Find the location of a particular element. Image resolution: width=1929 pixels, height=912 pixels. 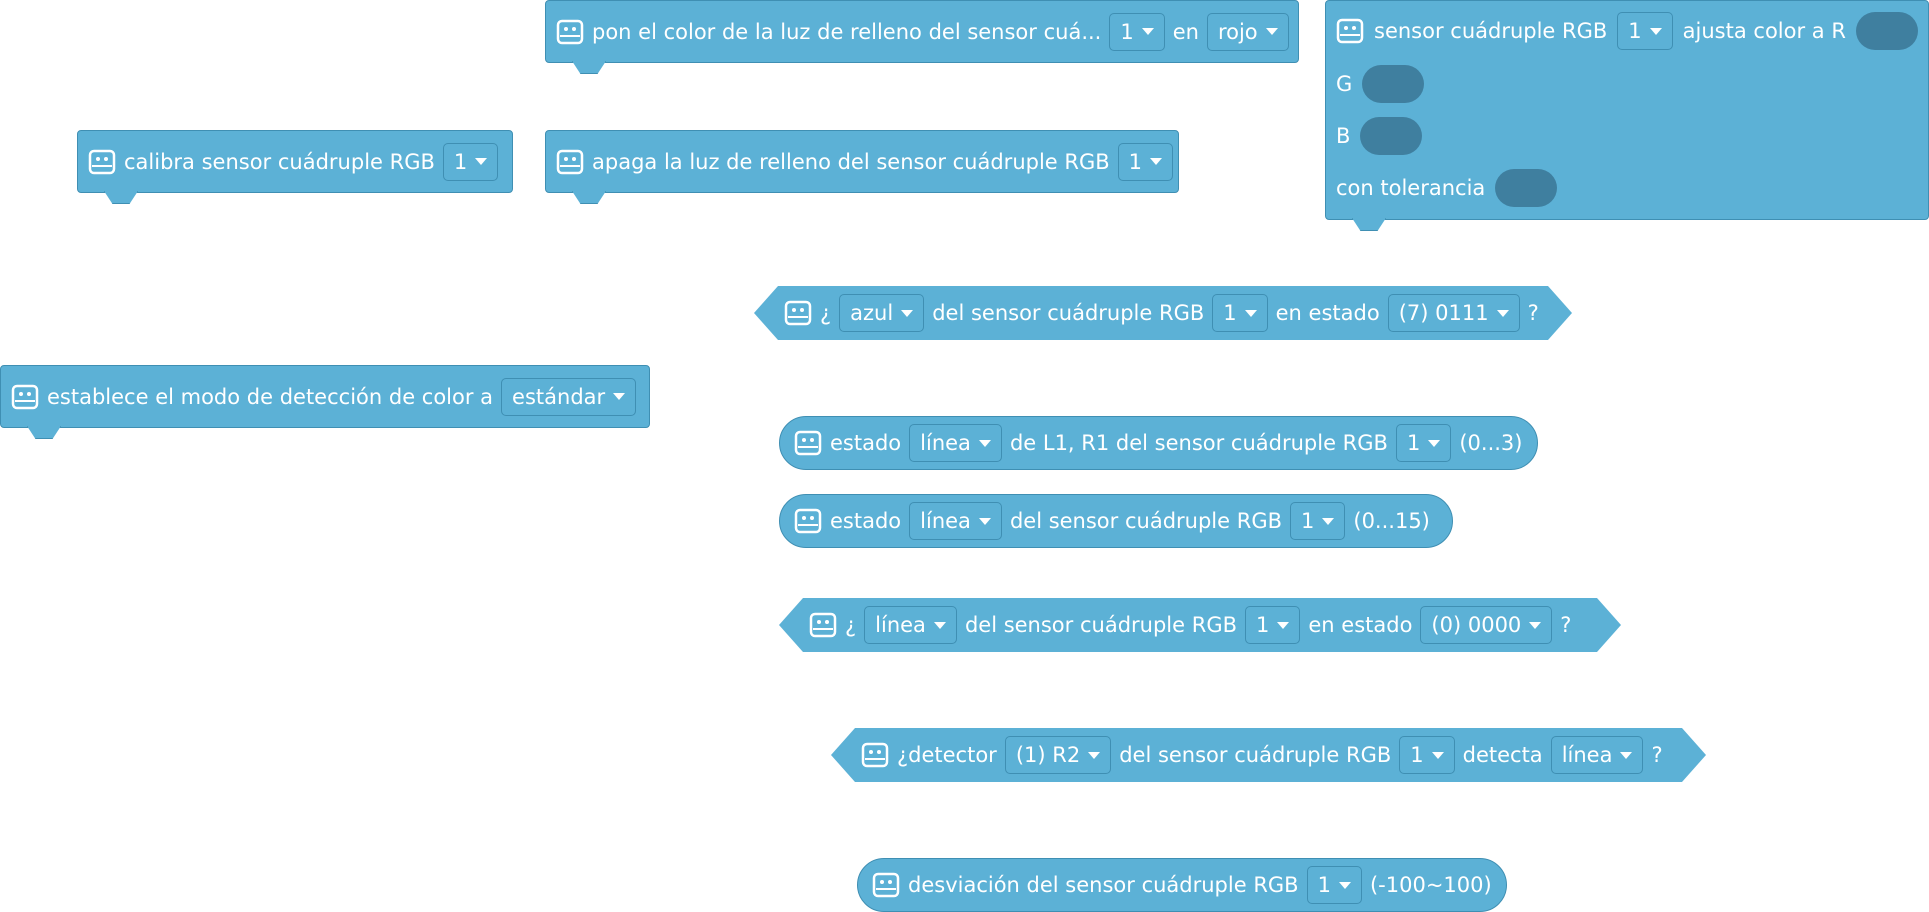

block-label: sensor cuádruple RGB is located at coordinates (1491, 31).